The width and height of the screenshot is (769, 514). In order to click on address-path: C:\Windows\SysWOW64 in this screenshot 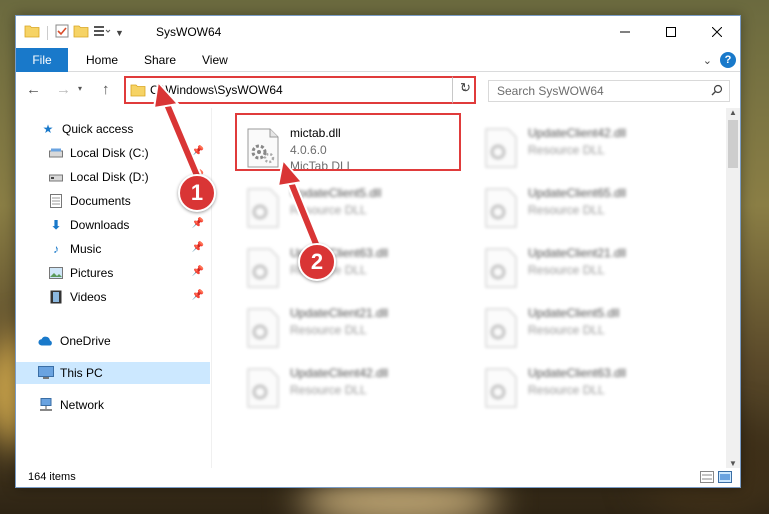, I will do `click(216, 90)`.